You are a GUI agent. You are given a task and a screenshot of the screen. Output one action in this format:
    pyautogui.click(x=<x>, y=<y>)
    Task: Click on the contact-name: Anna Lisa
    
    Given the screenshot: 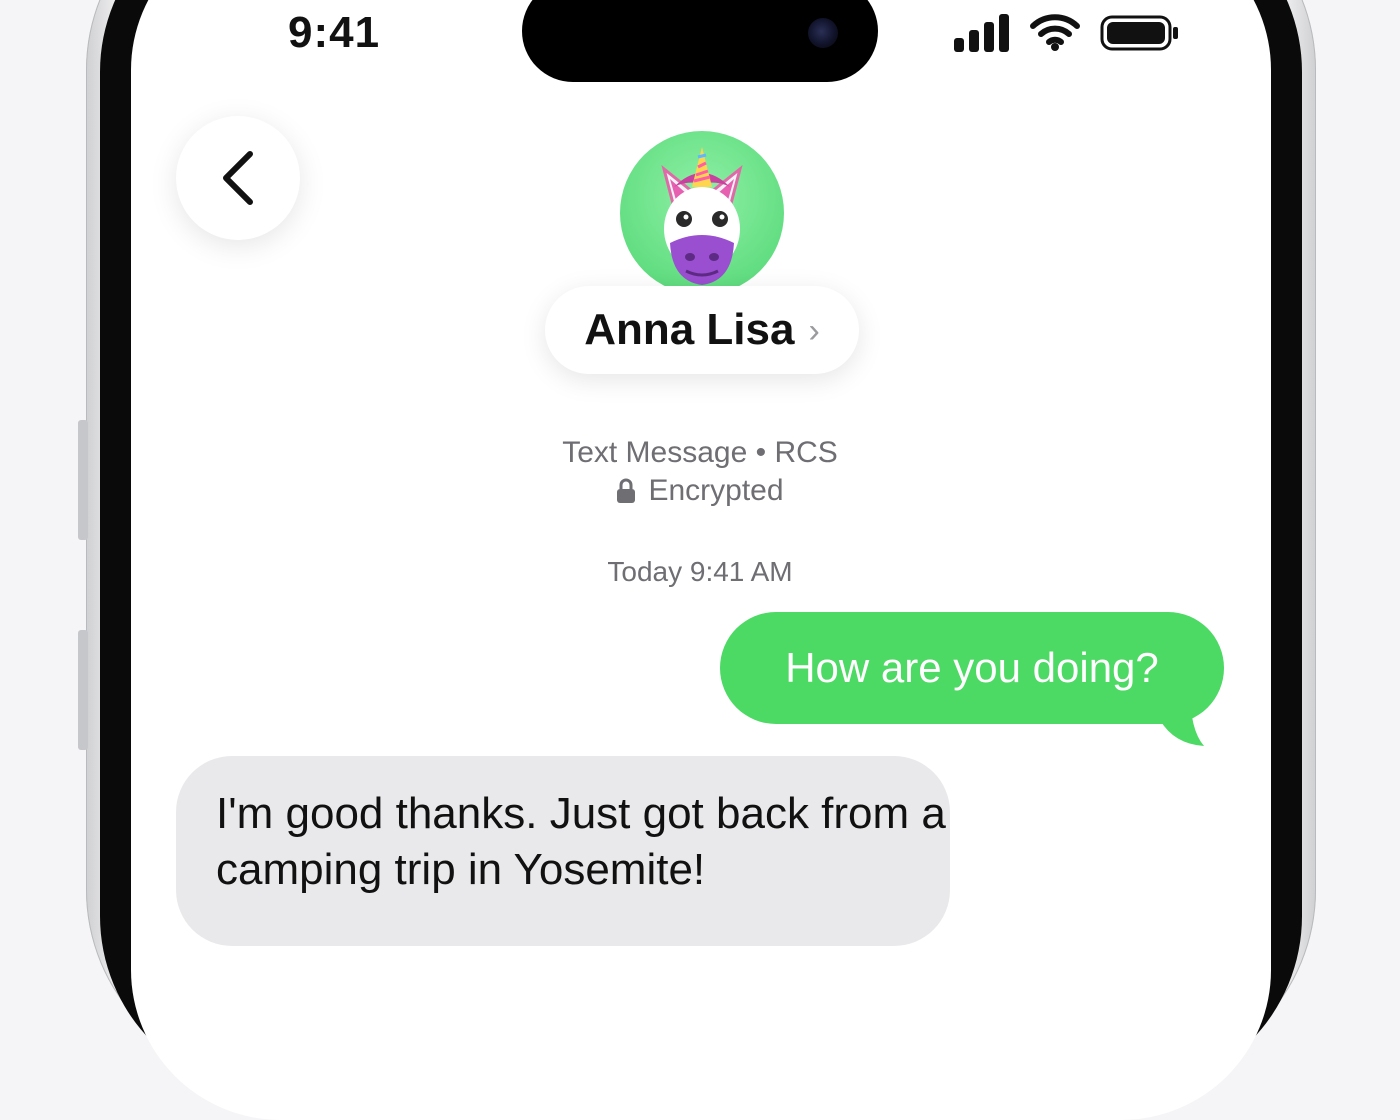 What is the action you would take?
    pyautogui.click(x=689, y=329)
    